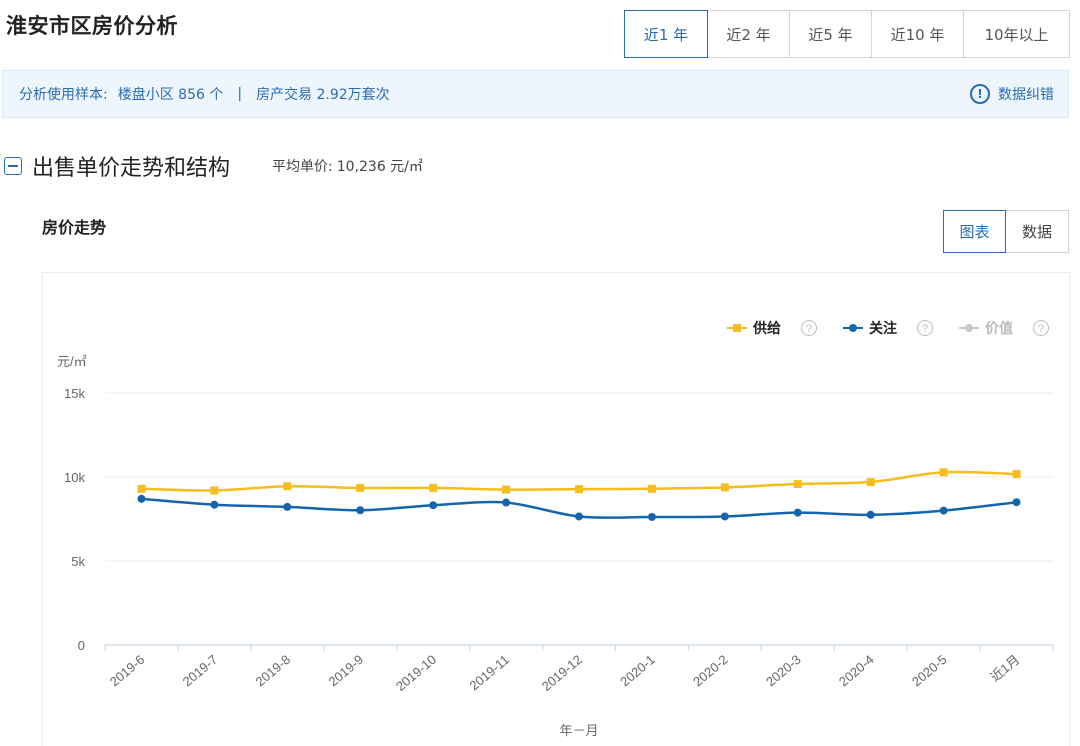 This screenshot has width=1080, height=746. I want to click on x-tick-label: 2019-10, so click(416, 673).